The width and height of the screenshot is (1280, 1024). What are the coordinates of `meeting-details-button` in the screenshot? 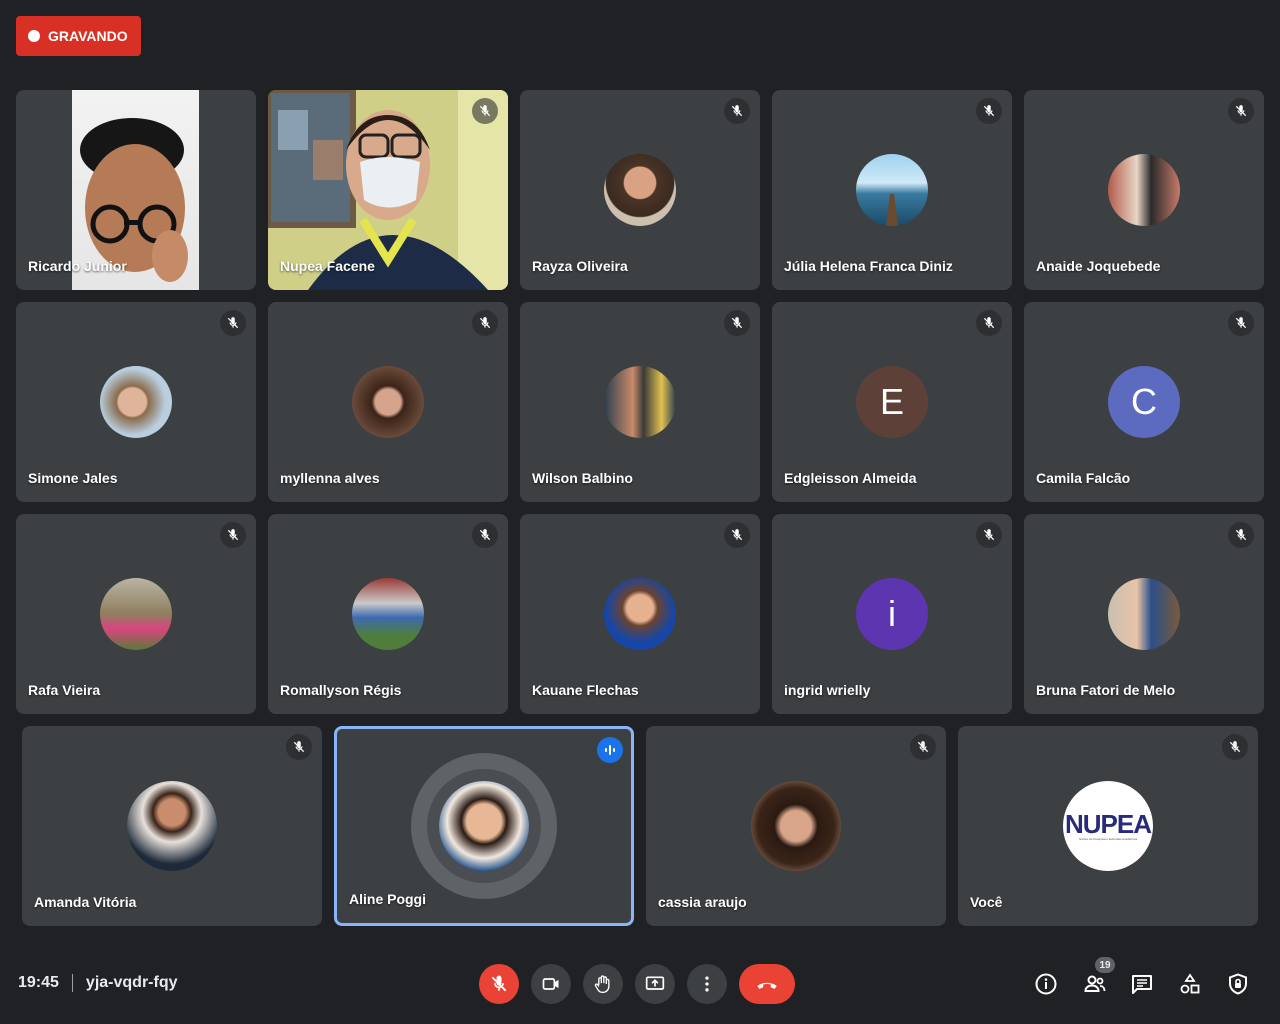 It's located at (1046, 984).